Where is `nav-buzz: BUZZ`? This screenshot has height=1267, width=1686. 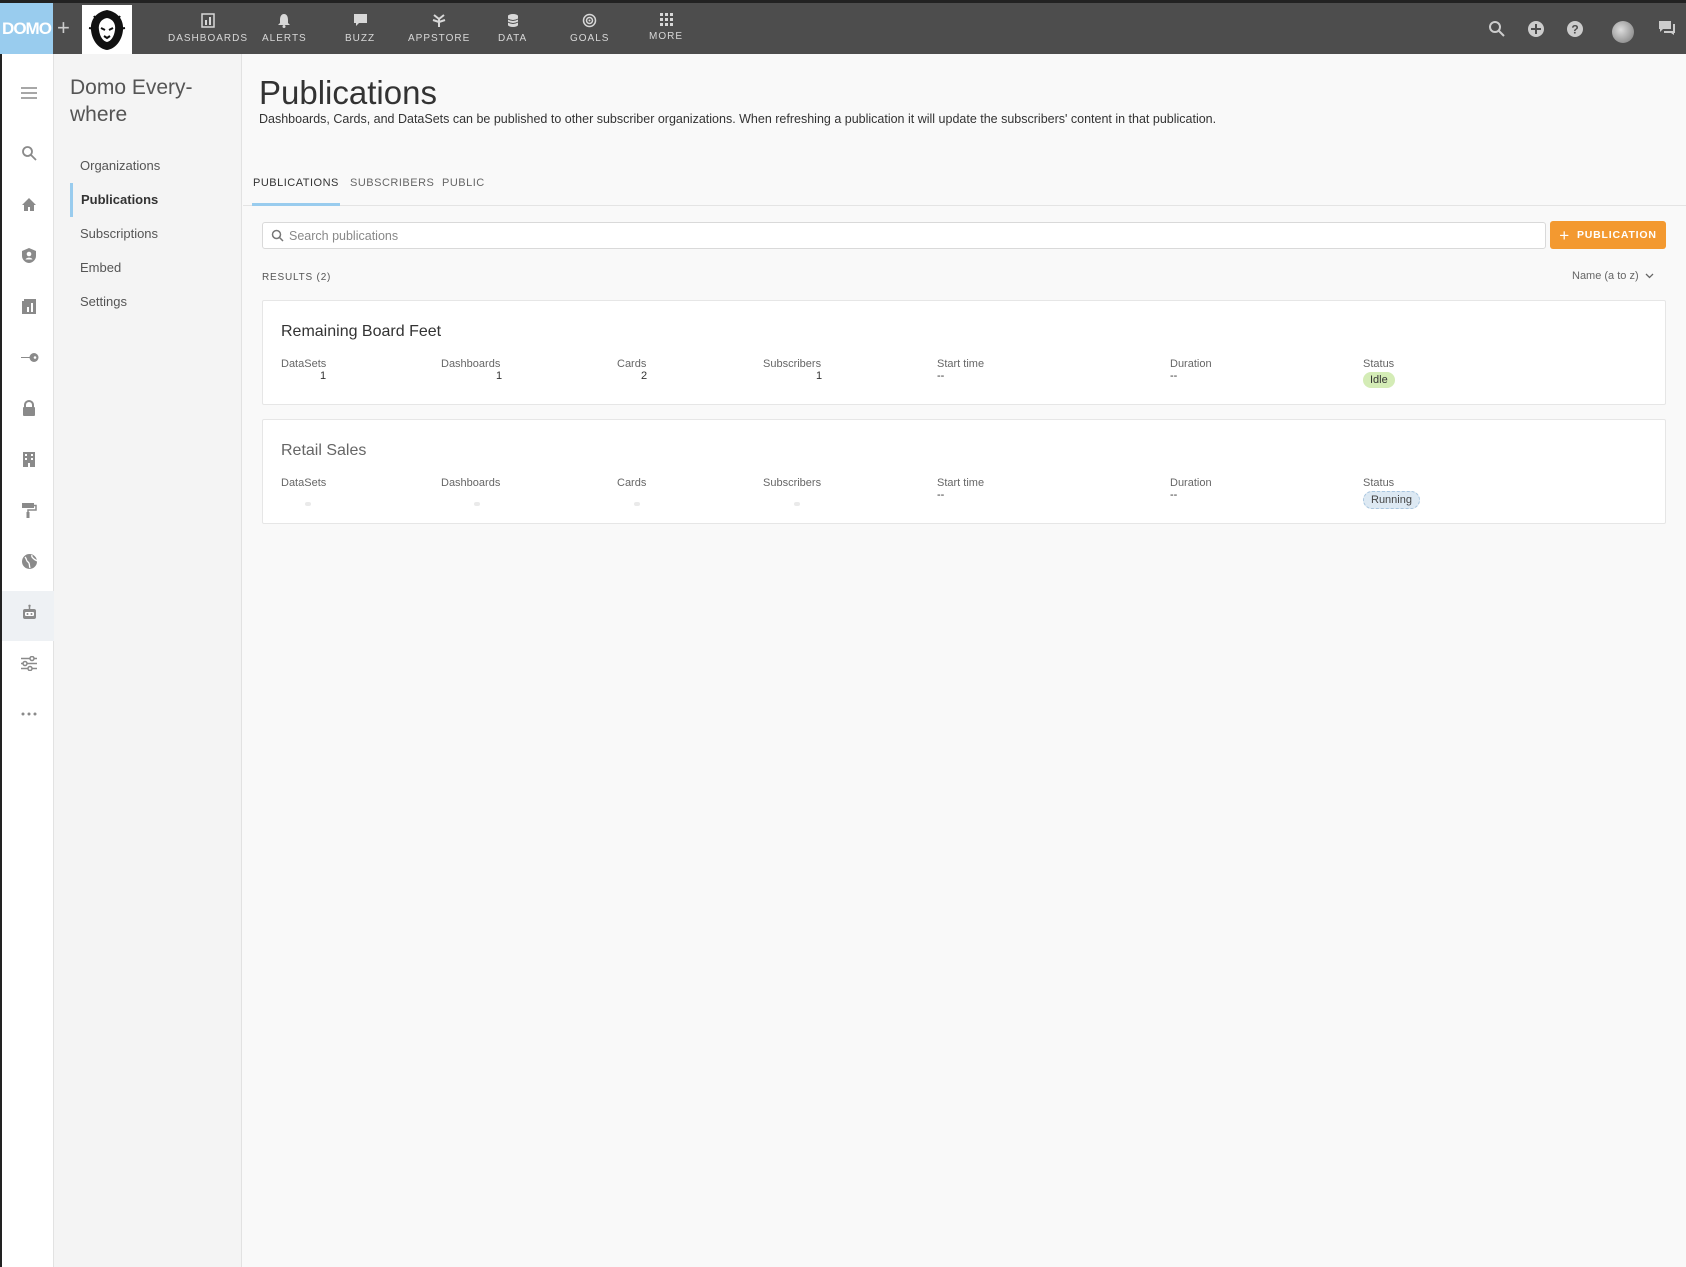
nav-buzz: BUZZ is located at coordinates (360, 28).